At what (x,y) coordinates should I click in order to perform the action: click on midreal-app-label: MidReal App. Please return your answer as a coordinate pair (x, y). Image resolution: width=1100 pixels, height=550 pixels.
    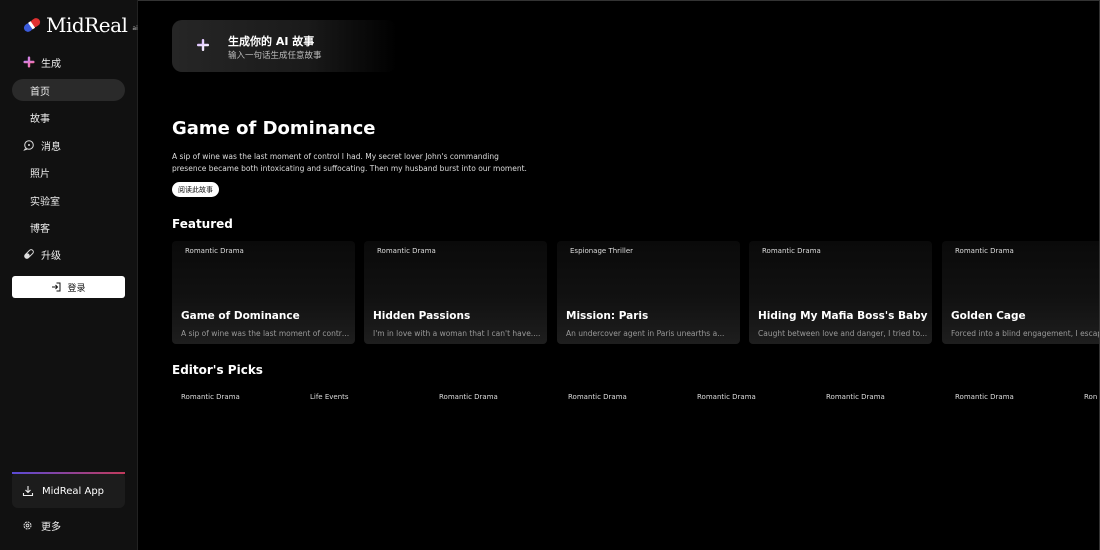
    Looking at the image, I should click on (73, 491).